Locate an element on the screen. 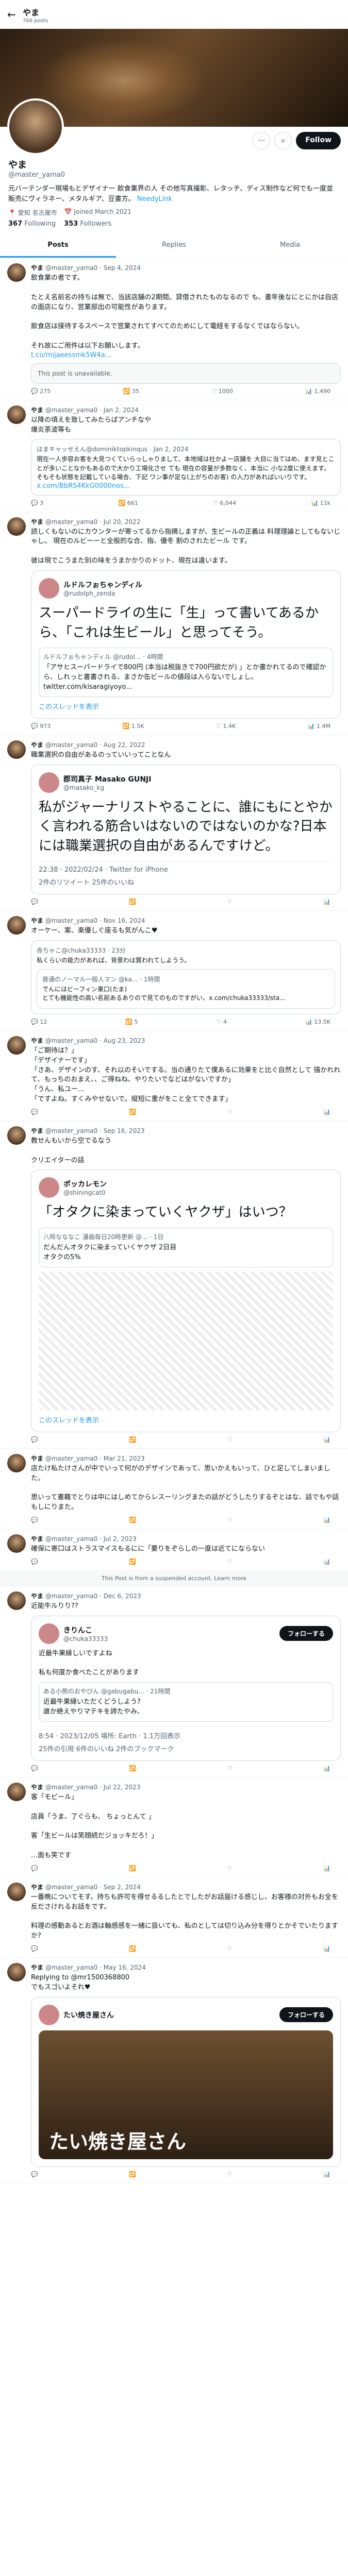  reply-icon: 💬 275 is located at coordinates (41, 391).